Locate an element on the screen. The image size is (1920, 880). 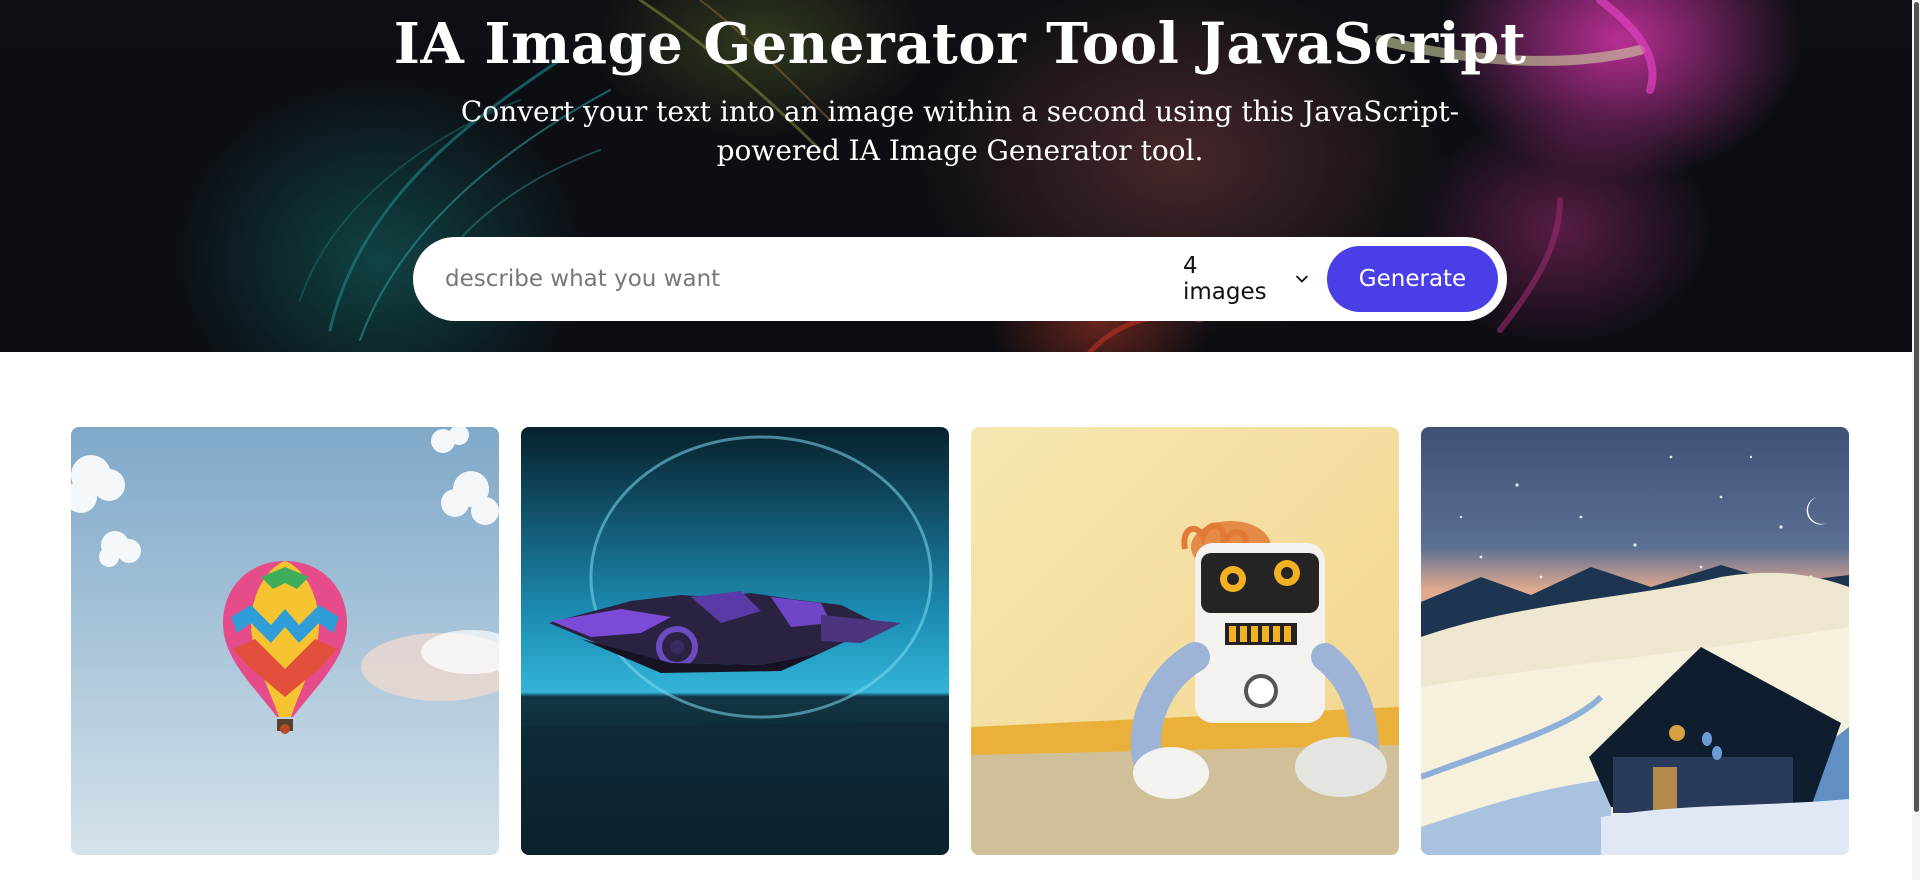
image-count-select: 4 images is located at coordinates (1246, 279).